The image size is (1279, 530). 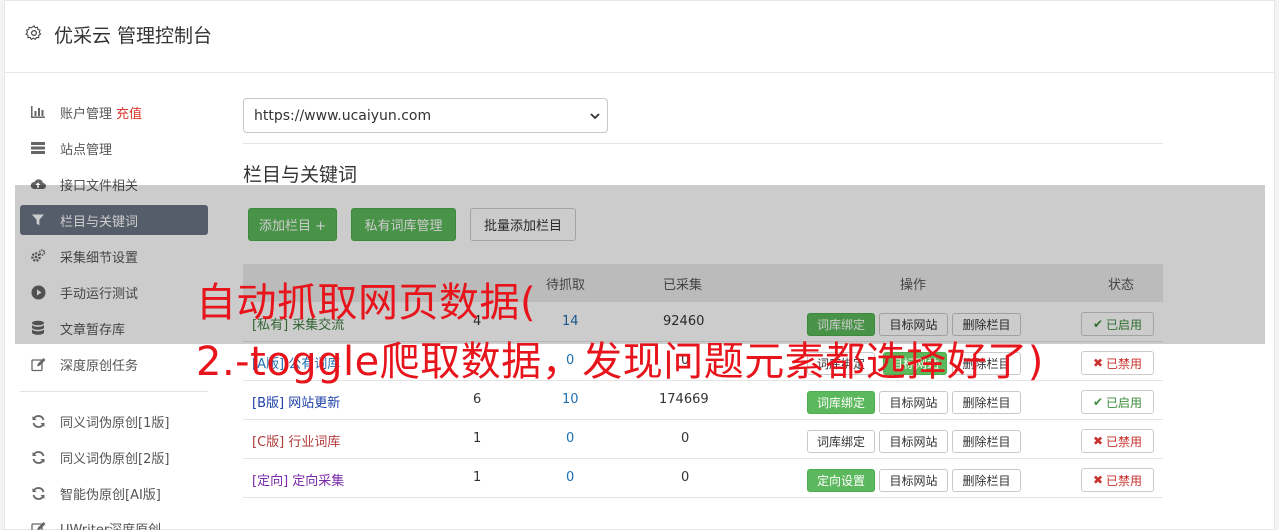 What do you see at coordinates (684, 399) in the screenshot?
I see `table-cell-collected: 174669` at bounding box center [684, 399].